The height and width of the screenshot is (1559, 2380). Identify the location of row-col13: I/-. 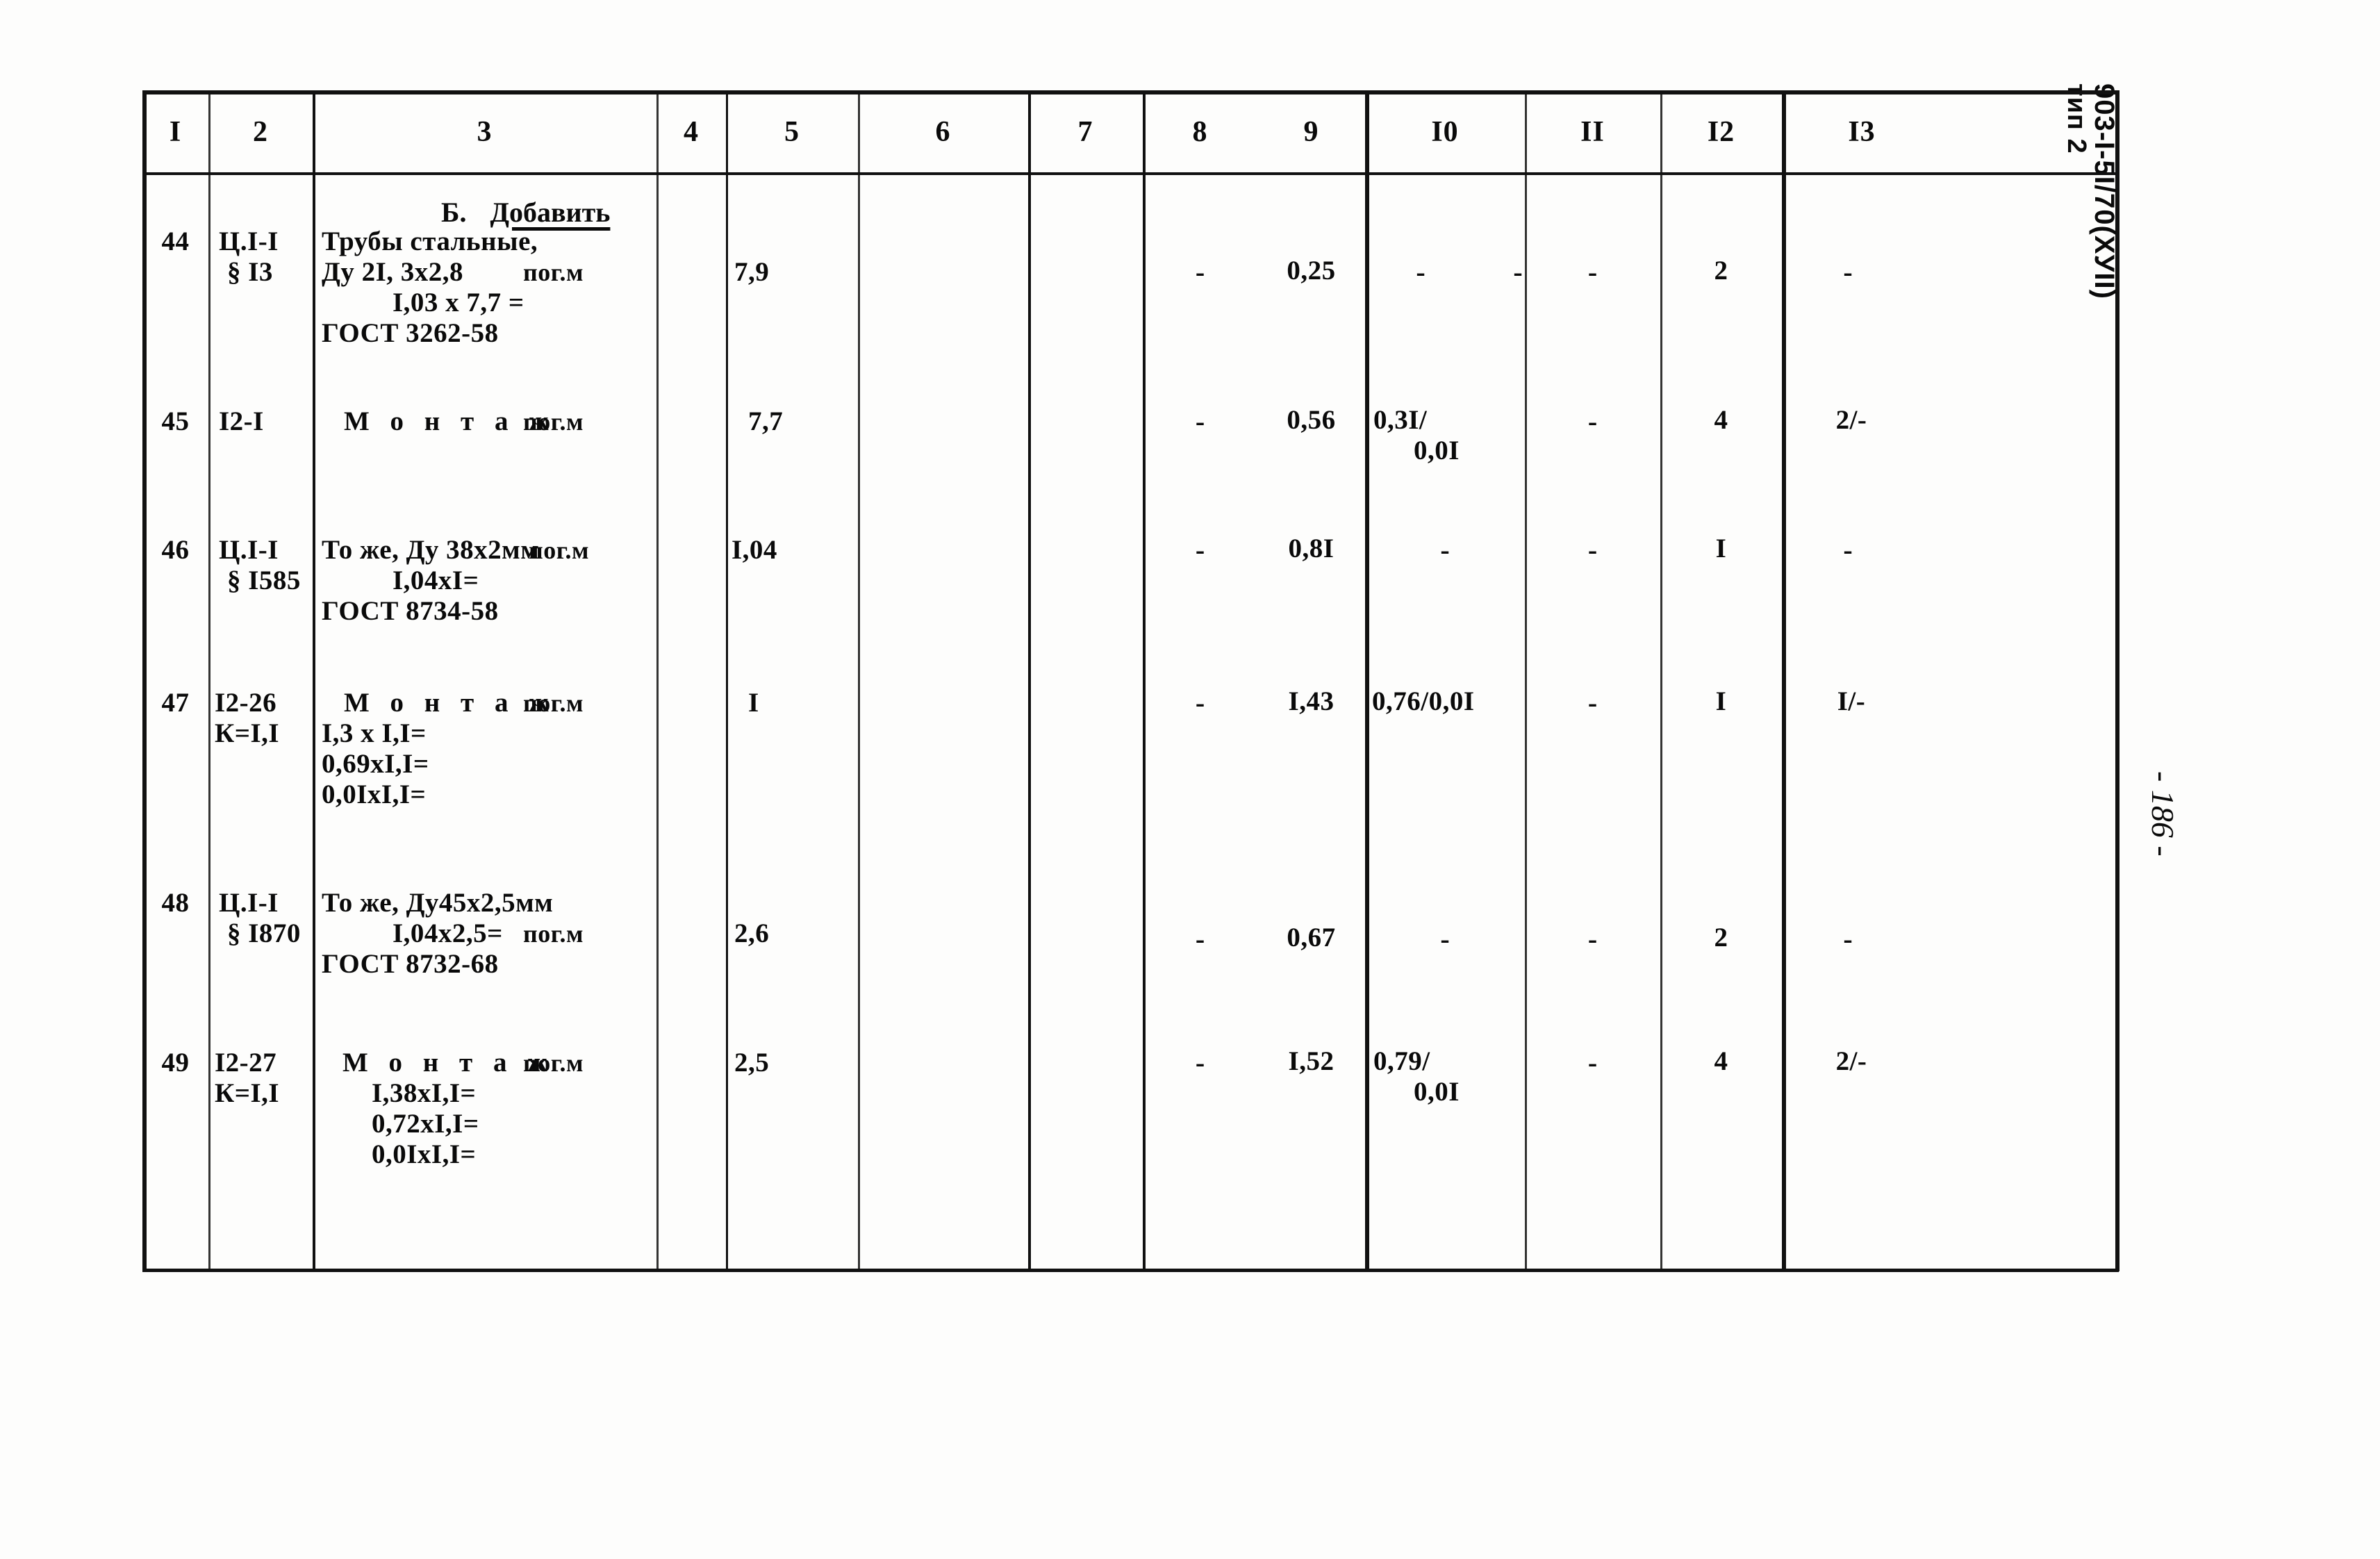
(1851, 701).